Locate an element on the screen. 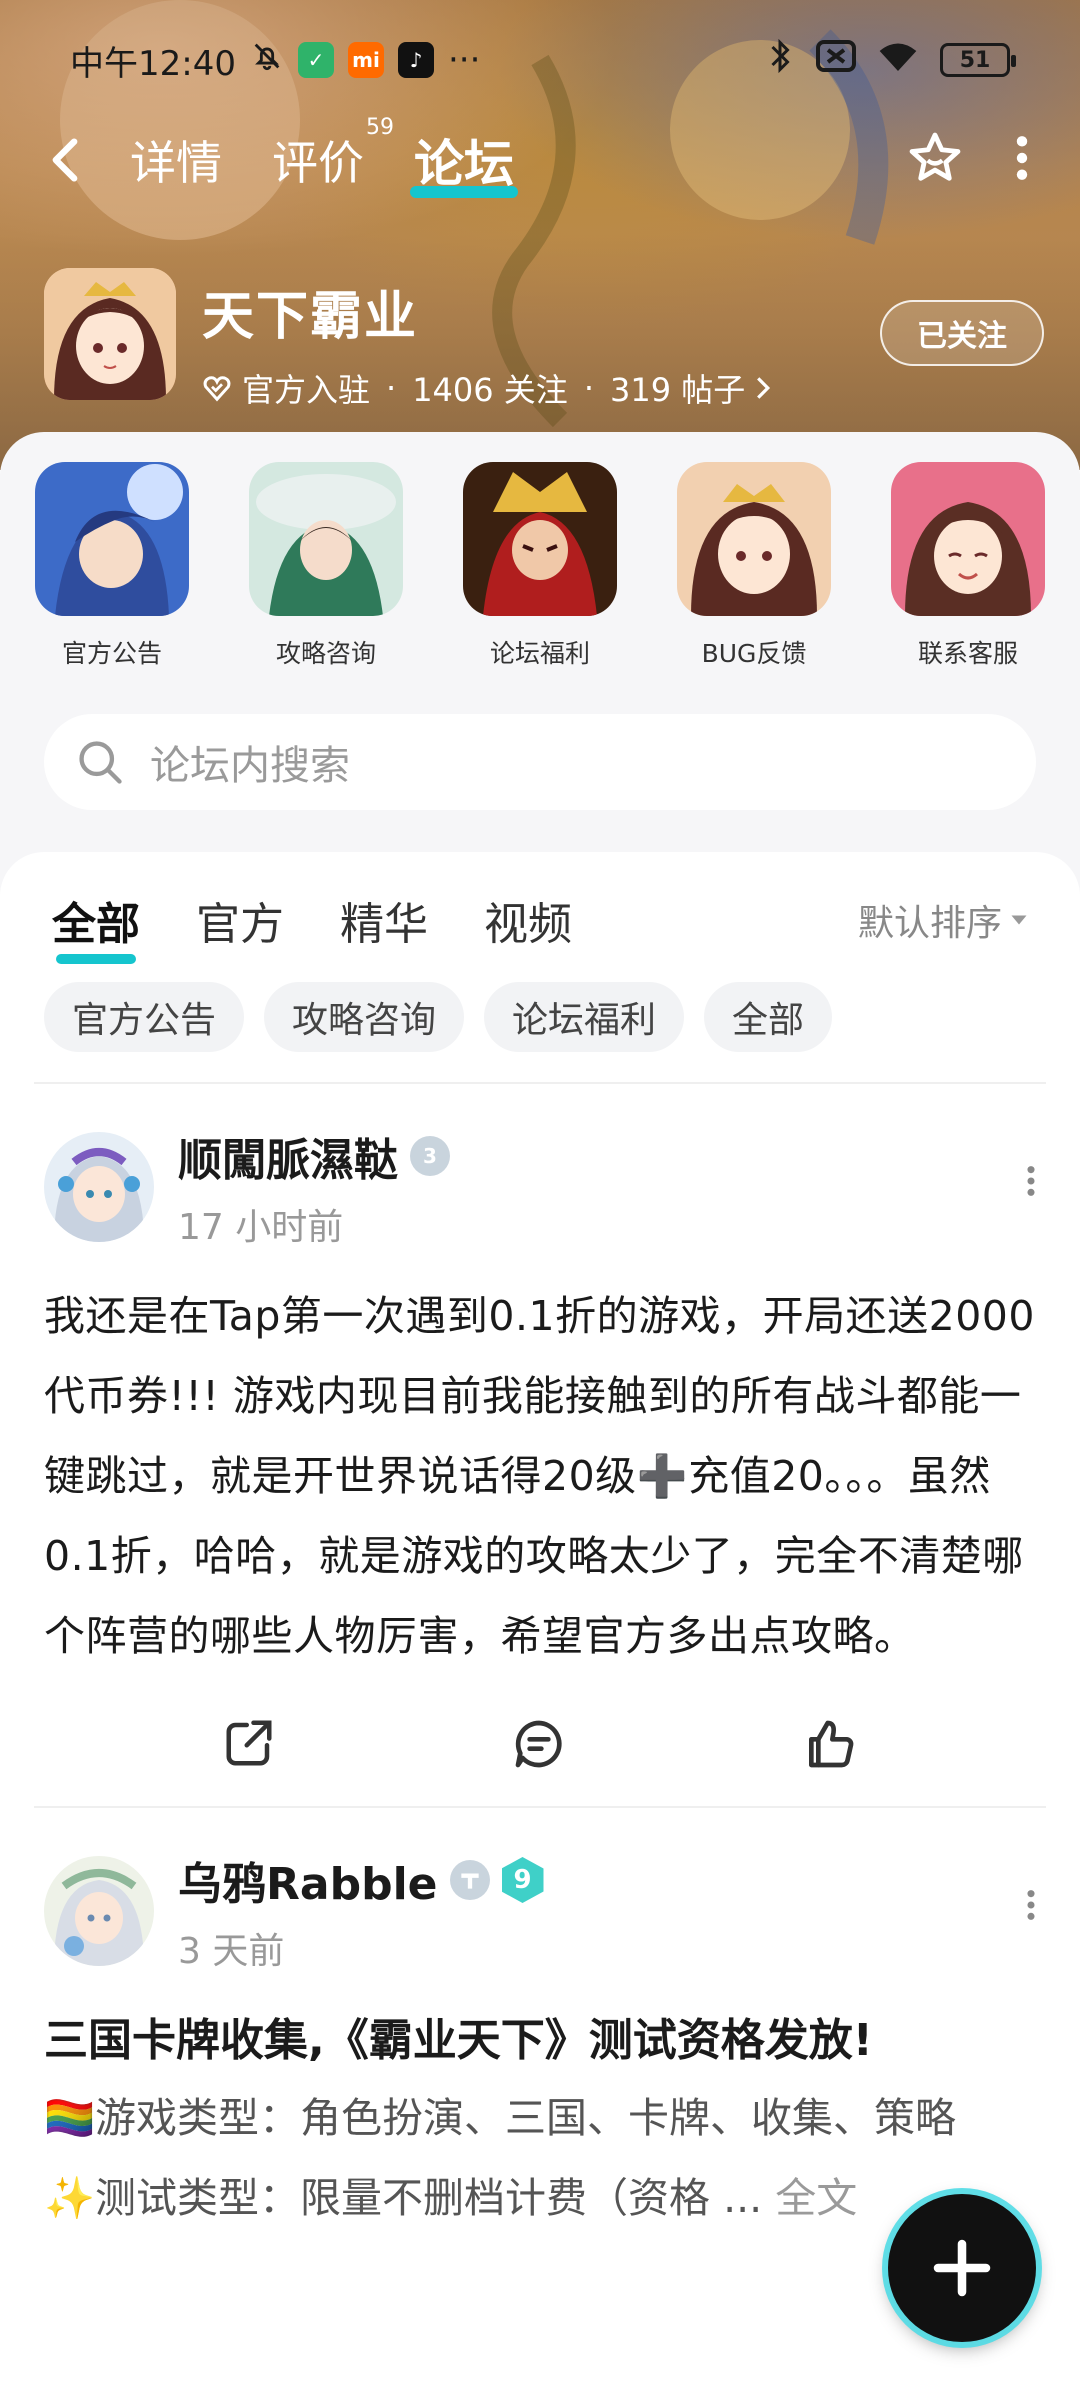 Image resolution: width=1080 pixels, height=2400 pixels. search-placeholder: 论坛内搜索 is located at coordinates (250, 766).